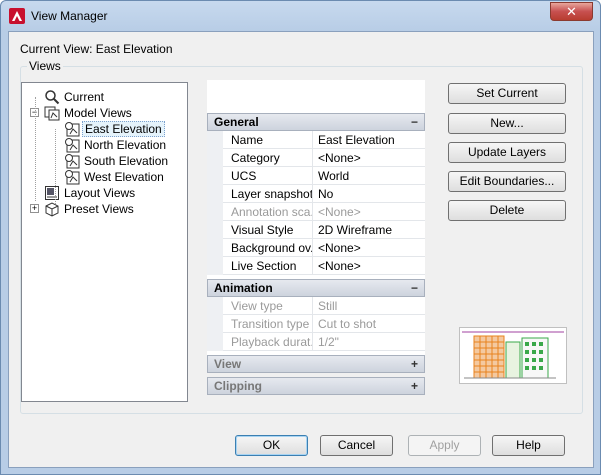 This screenshot has height=475, width=601. I want to click on property-name: Category, so click(260, 158).